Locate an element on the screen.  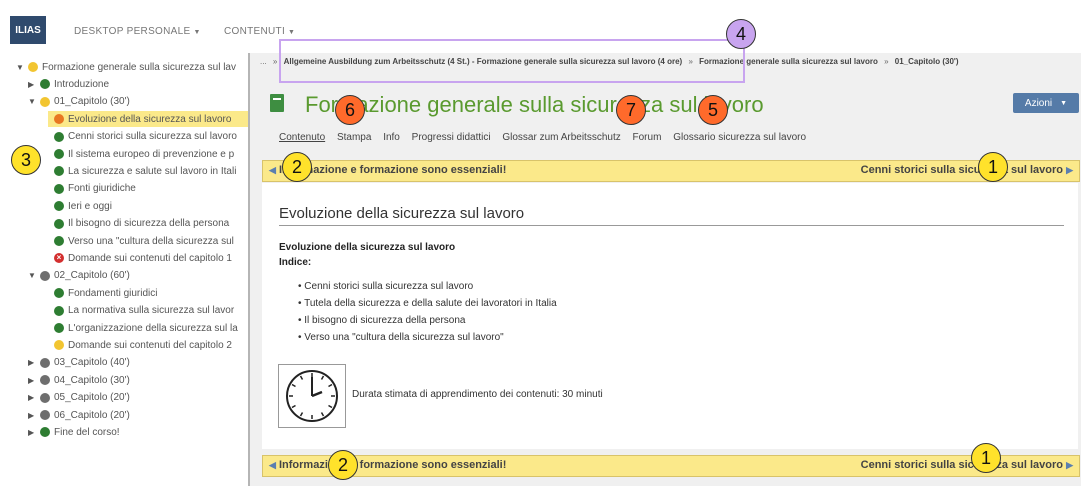
tree-item-label: 02_Capitolo (60') is located at coordinates (92, 276).